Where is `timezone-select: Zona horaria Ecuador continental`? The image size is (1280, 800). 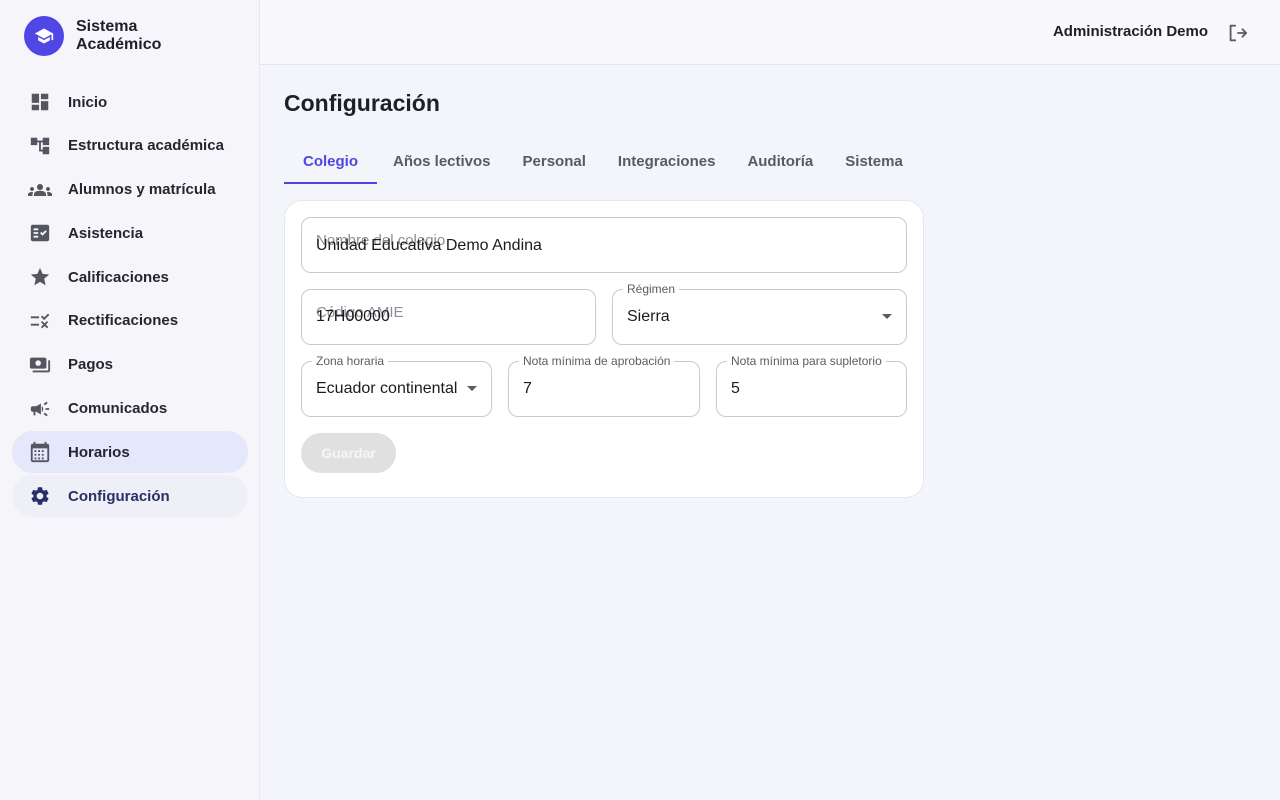
timezone-select: Zona horaria Ecuador continental is located at coordinates (396, 385).